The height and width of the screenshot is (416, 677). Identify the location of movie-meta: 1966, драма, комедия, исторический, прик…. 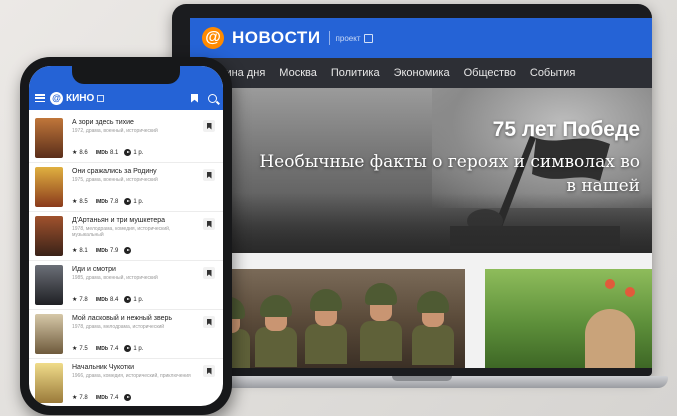
(131, 376).